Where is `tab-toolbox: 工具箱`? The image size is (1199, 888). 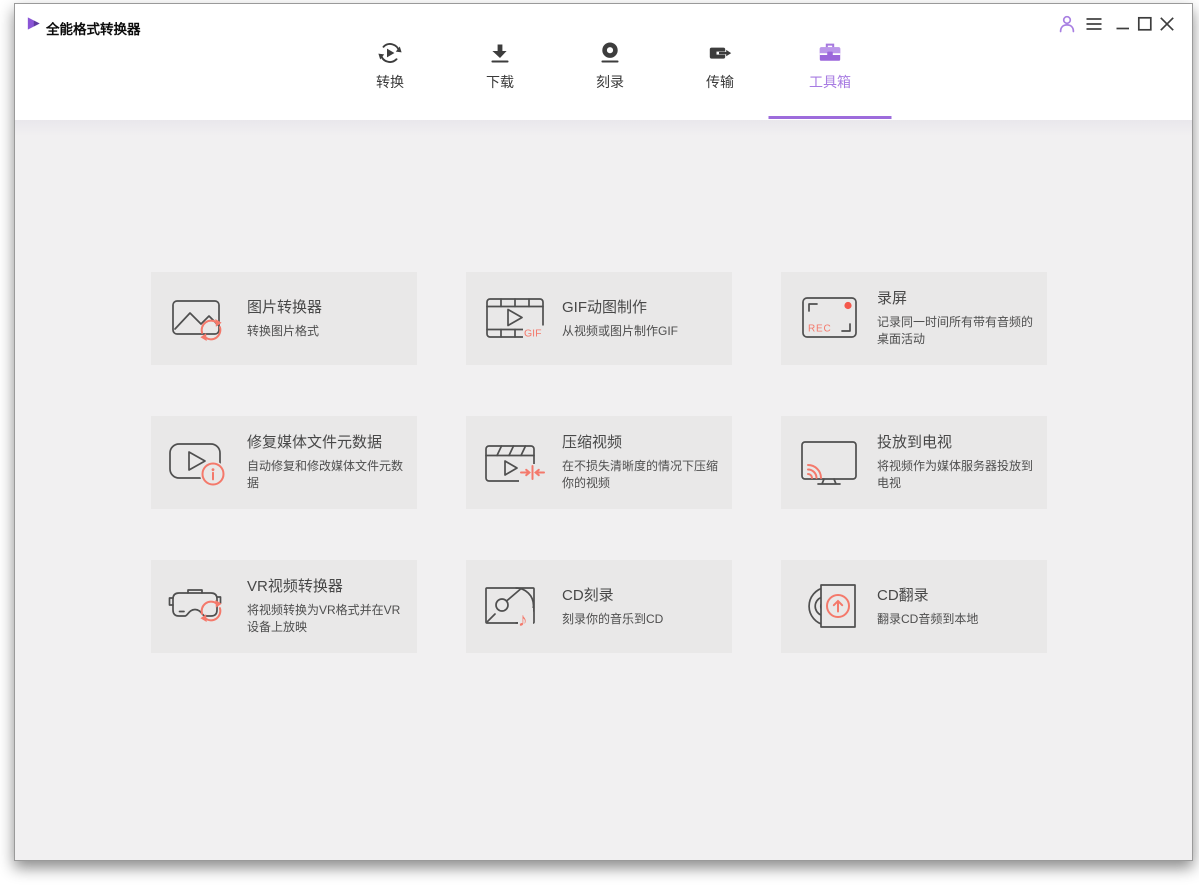 tab-toolbox: 工具箱 is located at coordinates (830, 66).